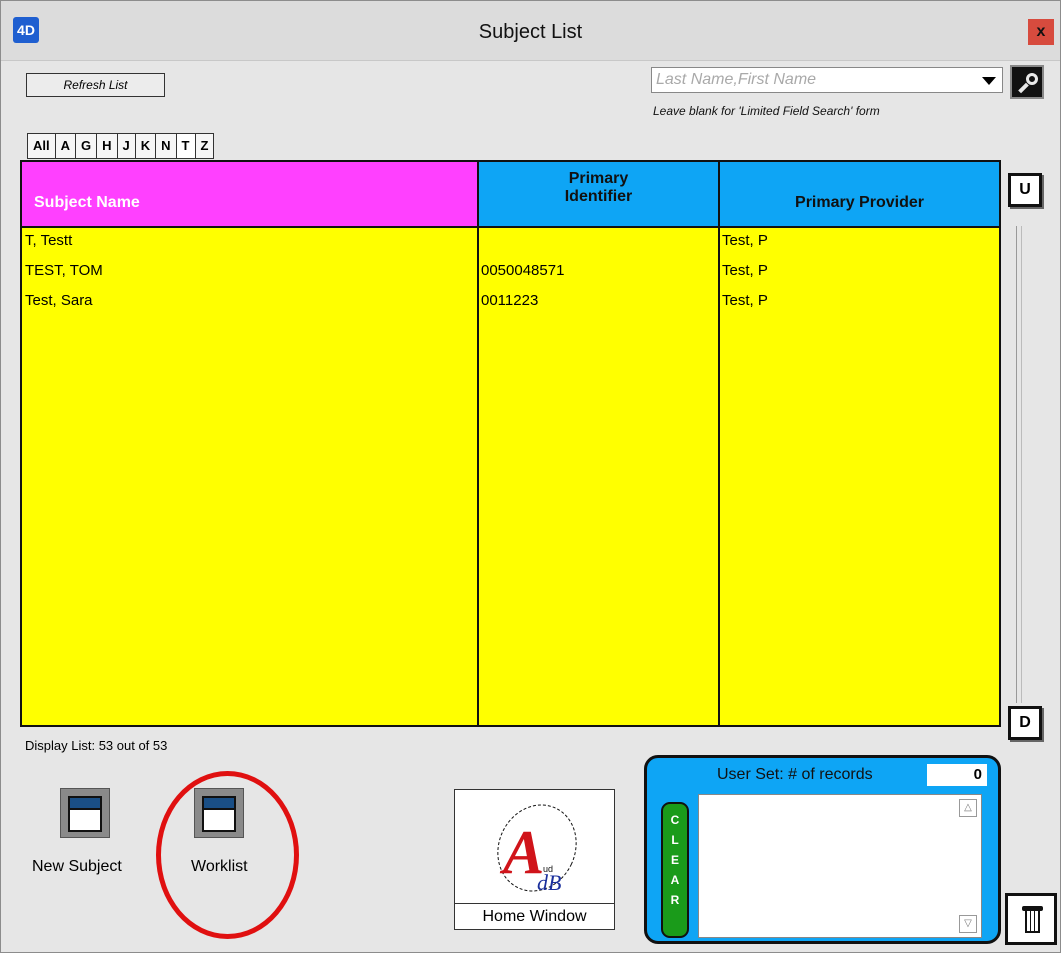 This screenshot has height=953, width=1061. Describe the element at coordinates (77, 867) in the screenshot. I see `new-subject-label: New Subject` at that location.